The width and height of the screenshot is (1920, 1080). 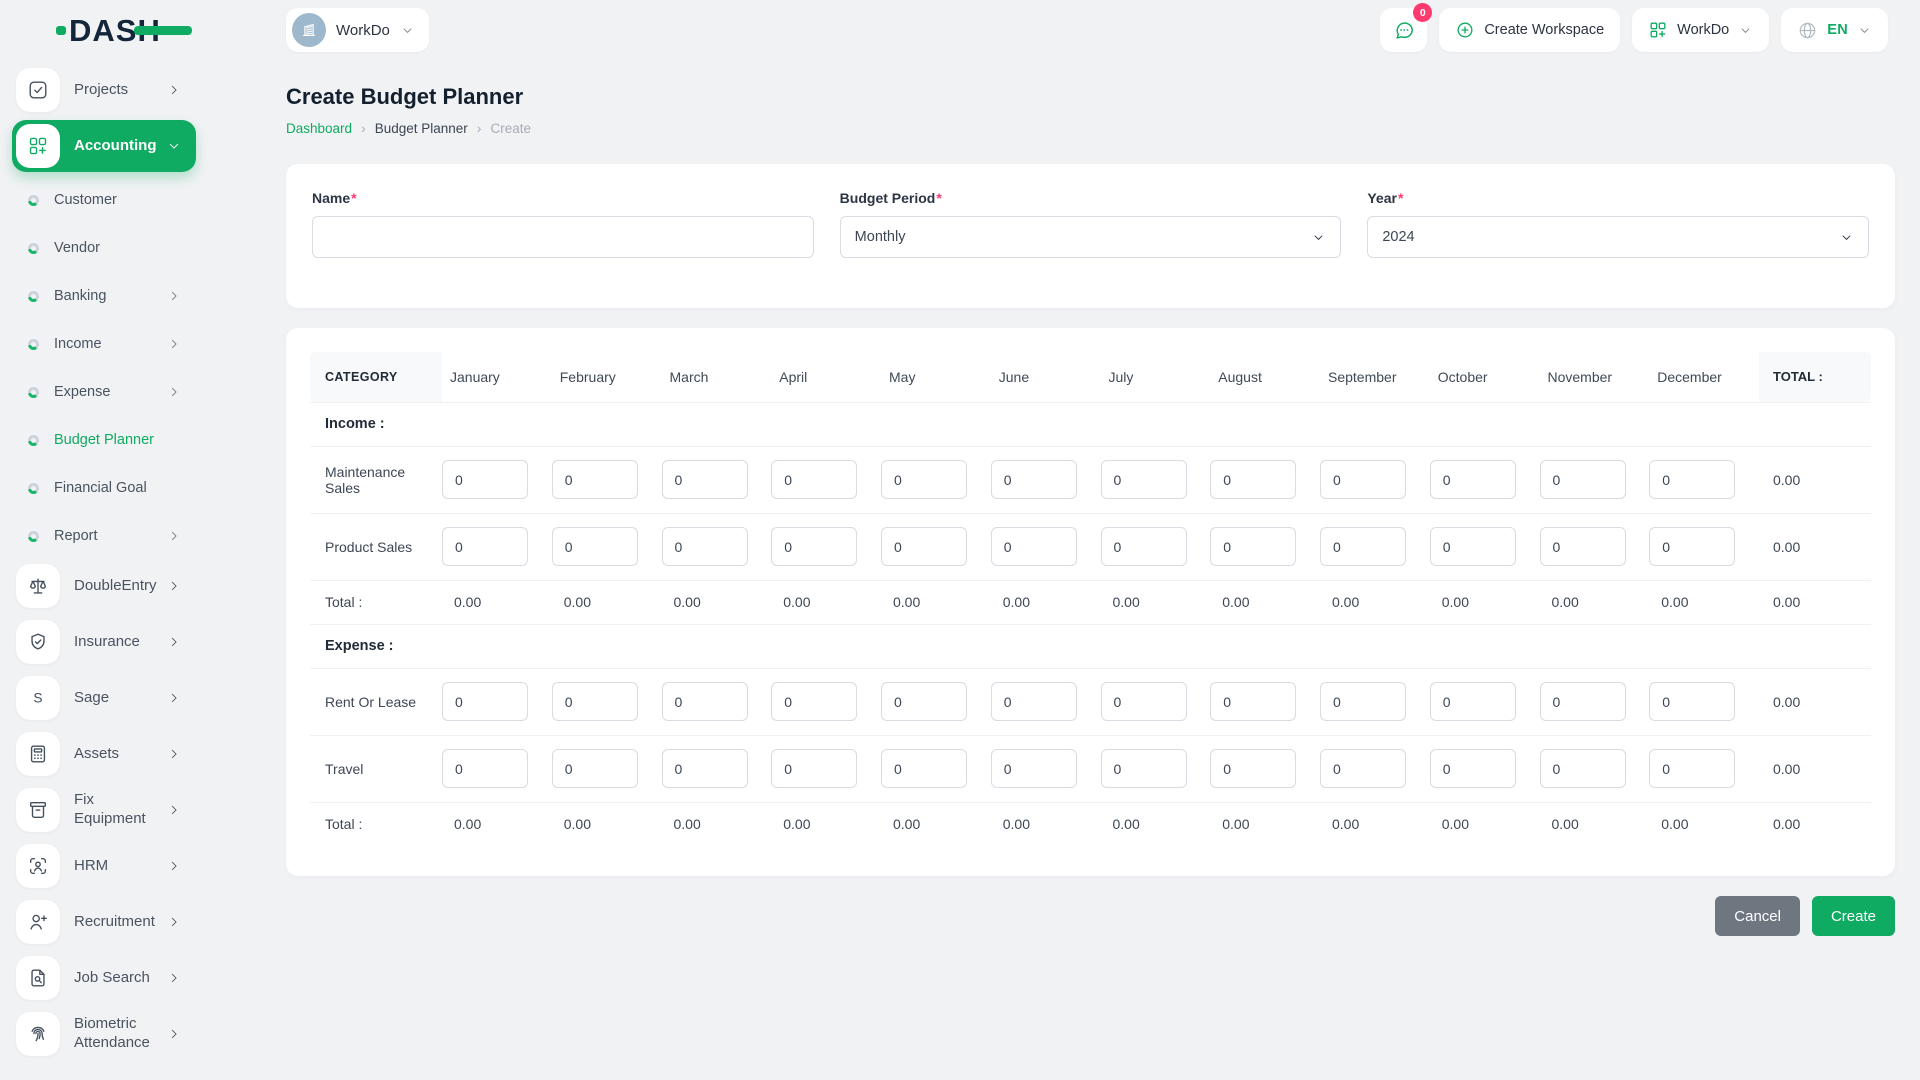 What do you see at coordinates (689, 376) in the screenshot?
I see `month-column-header-march: March` at bounding box center [689, 376].